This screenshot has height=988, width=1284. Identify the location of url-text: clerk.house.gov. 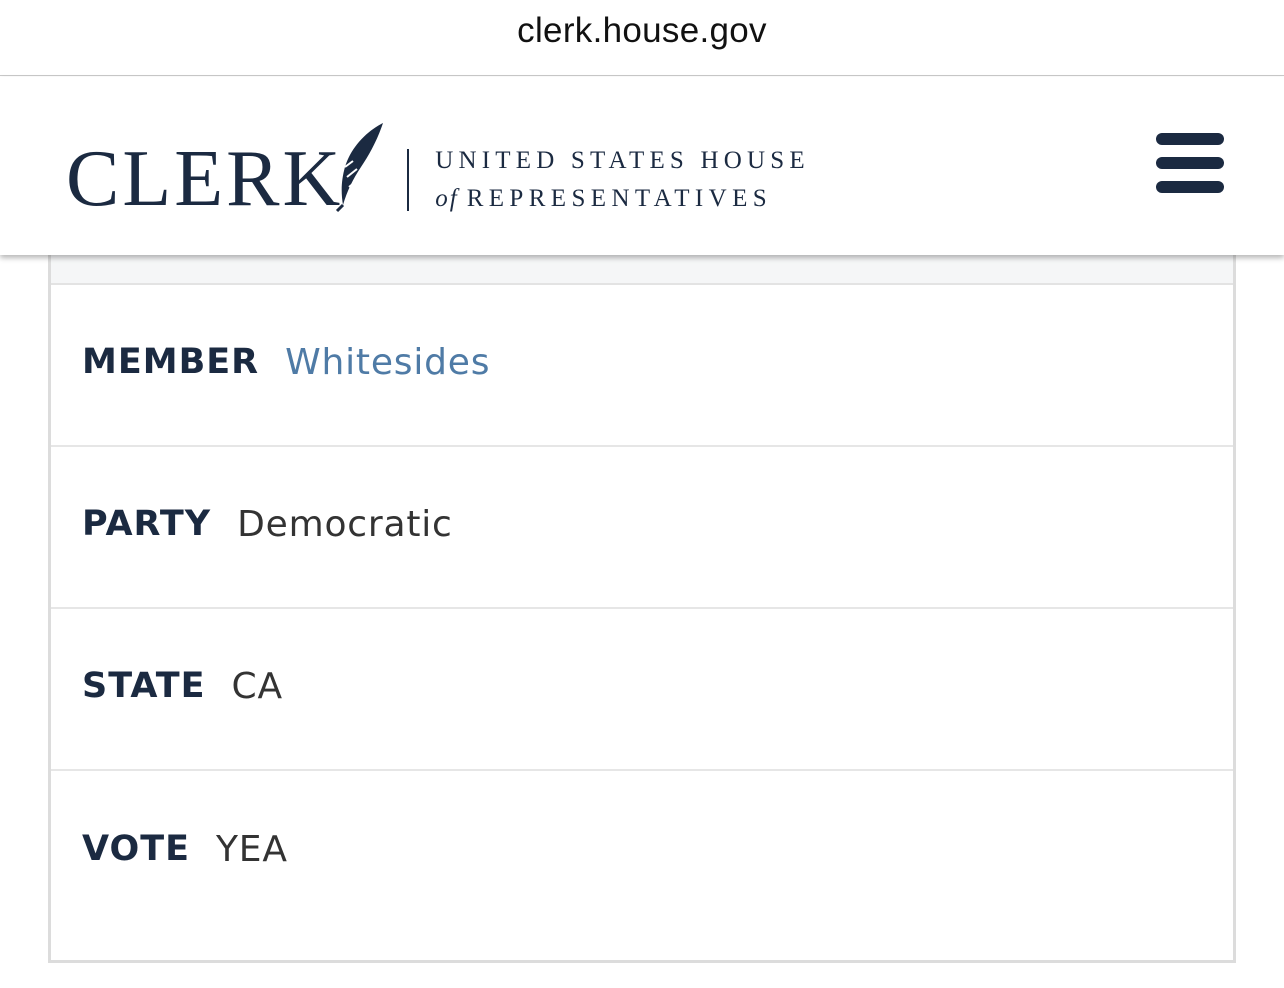
(642, 31).